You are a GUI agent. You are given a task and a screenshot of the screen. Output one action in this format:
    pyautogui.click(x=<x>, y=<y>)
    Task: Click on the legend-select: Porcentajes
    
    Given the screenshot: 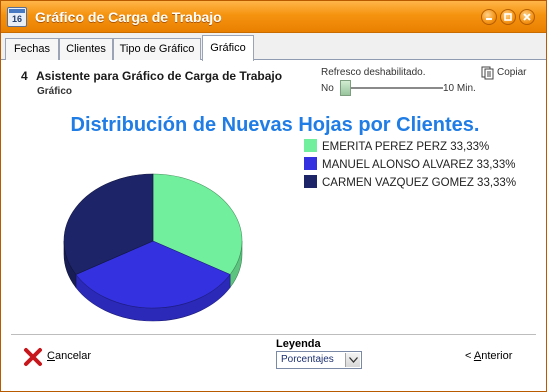 What is the action you would take?
    pyautogui.click(x=319, y=360)
    